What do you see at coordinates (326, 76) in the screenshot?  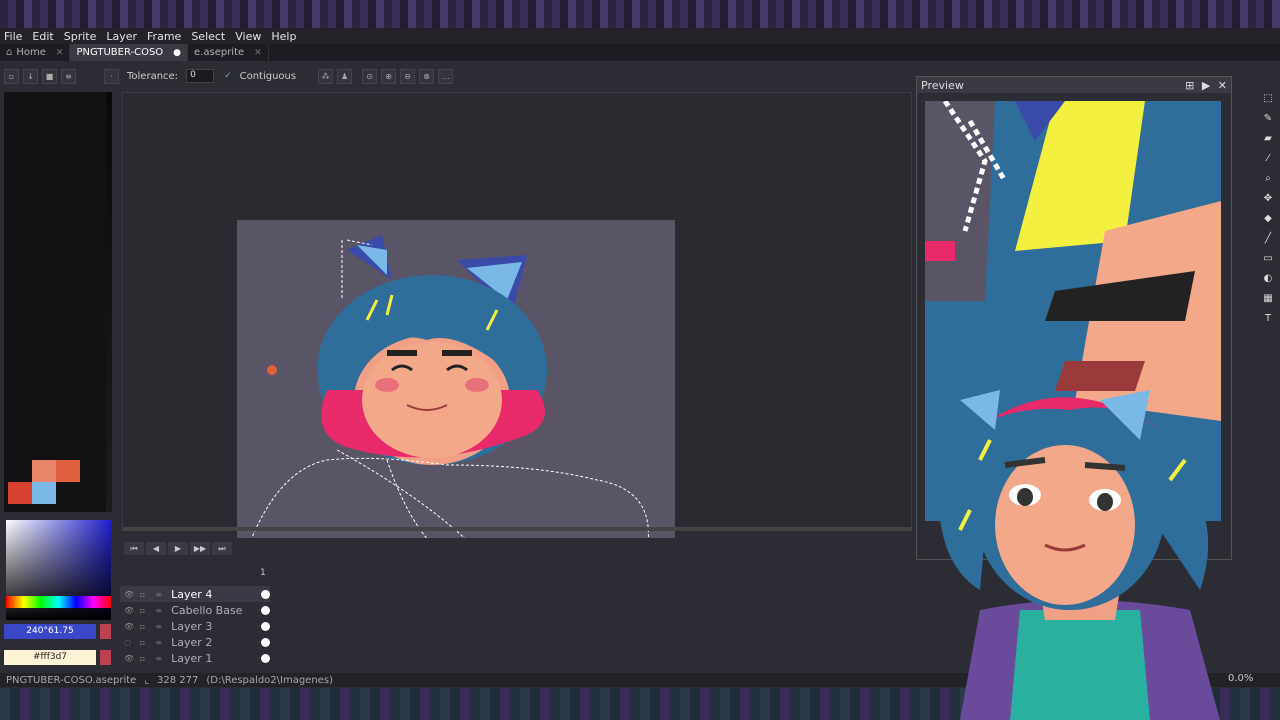 I see `sample-icon: ⁂` at bounding box center [326, 76].